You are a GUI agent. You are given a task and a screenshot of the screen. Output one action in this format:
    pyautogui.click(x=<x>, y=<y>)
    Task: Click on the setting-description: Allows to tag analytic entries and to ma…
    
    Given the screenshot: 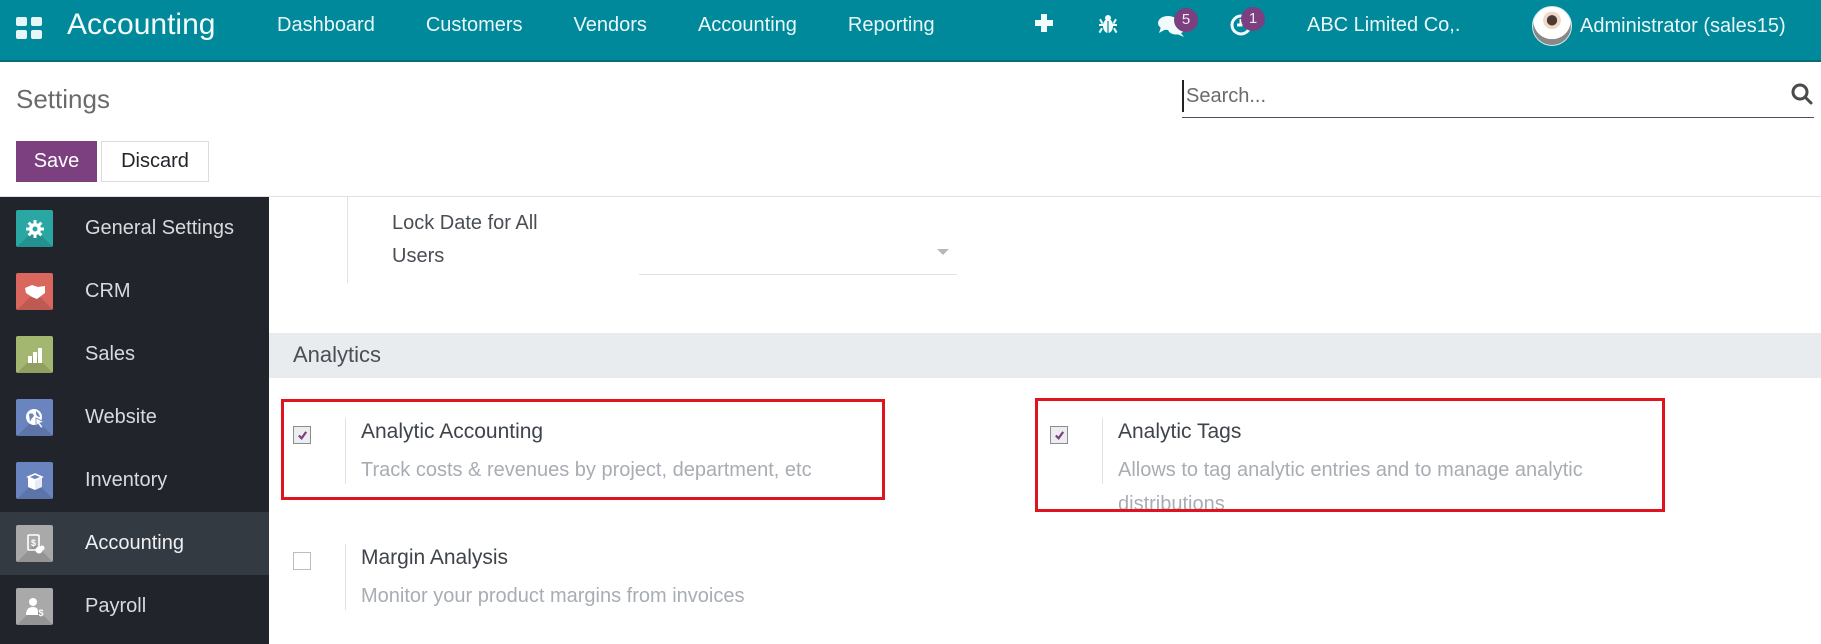 What is the action you would take?
    pyautogui.click(x=1350, y=487)
    